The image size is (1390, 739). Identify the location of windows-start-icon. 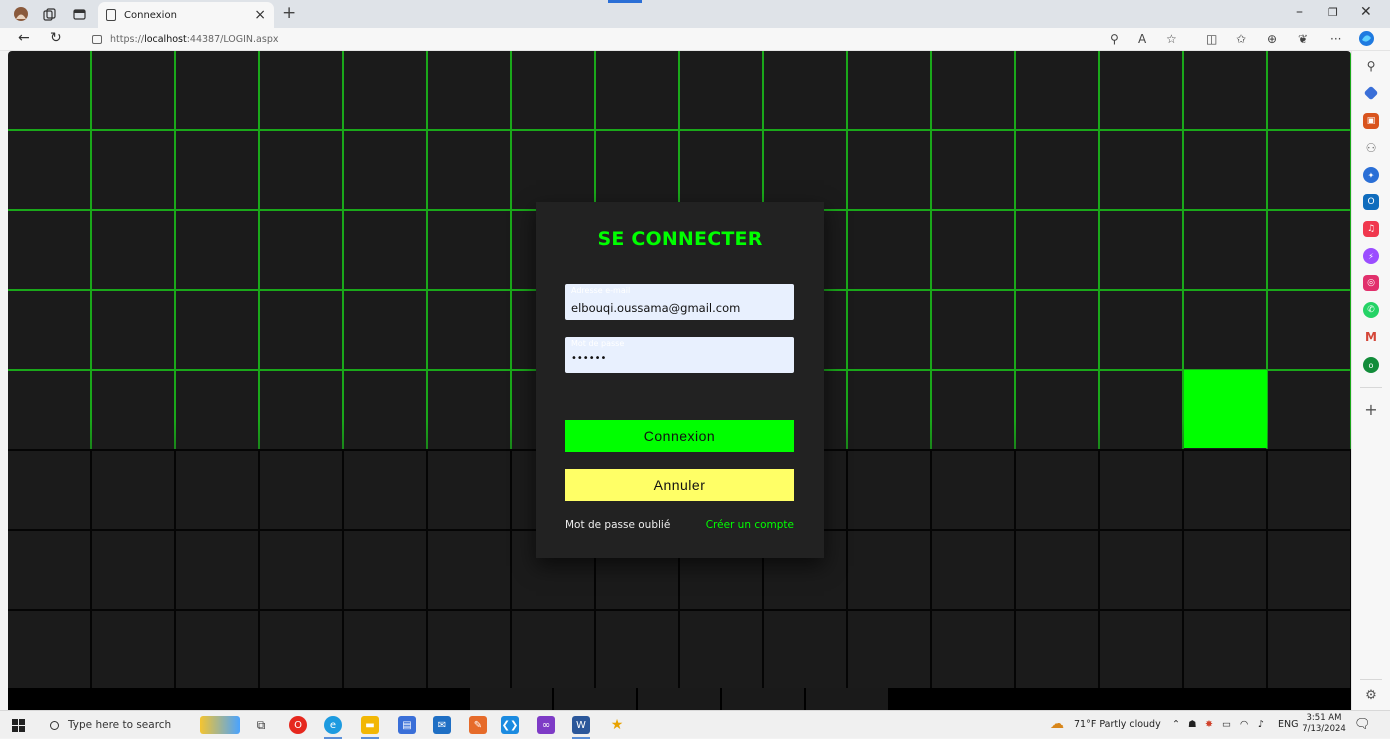
(18, 725).